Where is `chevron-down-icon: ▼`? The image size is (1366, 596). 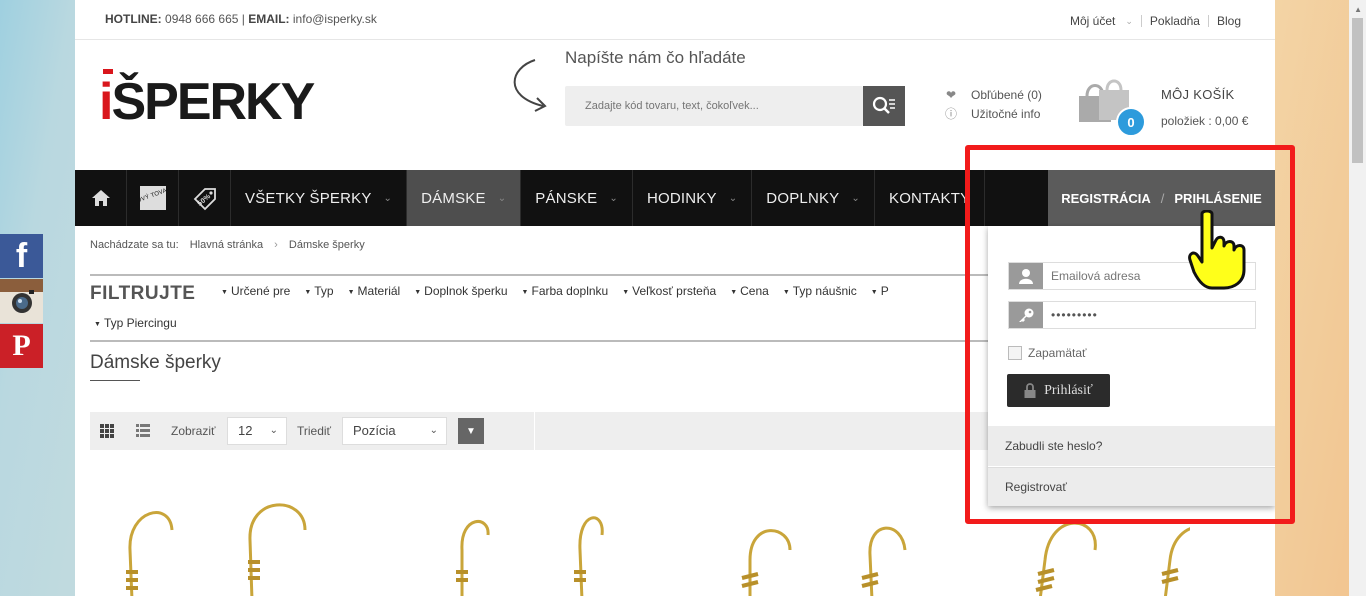
chevron-down-icon: ▼ is located at coordinates (471, 431).